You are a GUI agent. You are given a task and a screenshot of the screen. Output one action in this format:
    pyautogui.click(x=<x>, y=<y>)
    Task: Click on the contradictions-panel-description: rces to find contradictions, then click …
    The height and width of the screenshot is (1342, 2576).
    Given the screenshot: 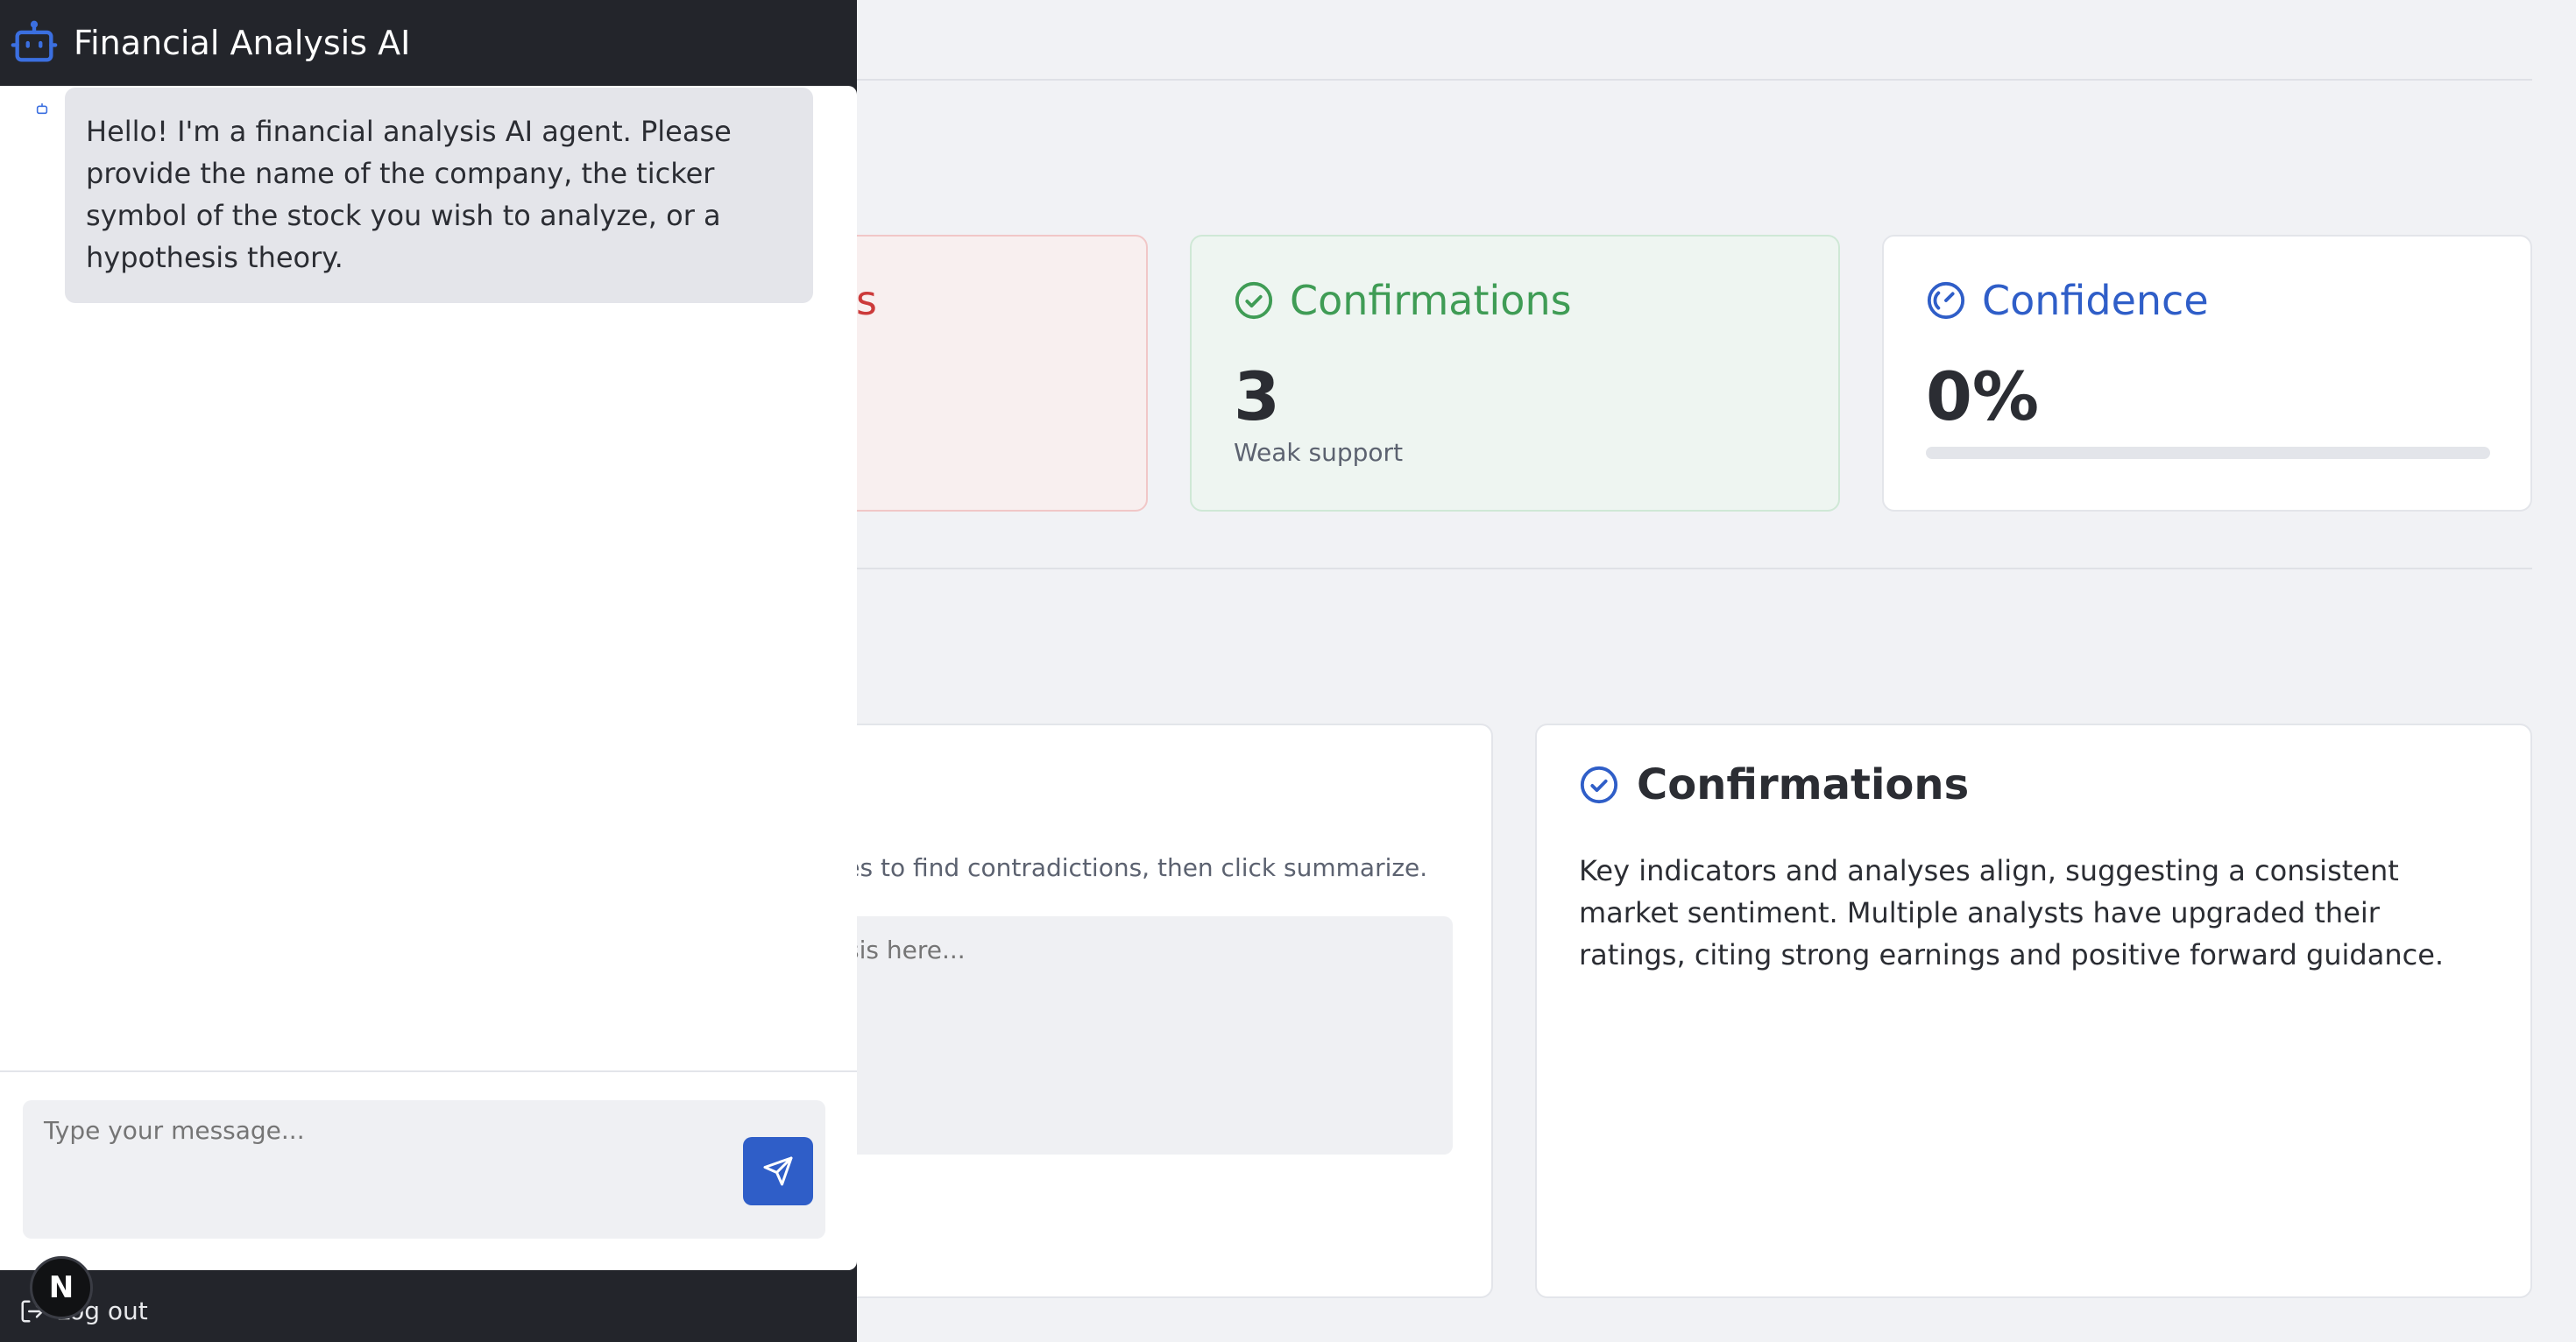 What is the action you would take?
    pyautogui.click(x=1125, y=867)
    